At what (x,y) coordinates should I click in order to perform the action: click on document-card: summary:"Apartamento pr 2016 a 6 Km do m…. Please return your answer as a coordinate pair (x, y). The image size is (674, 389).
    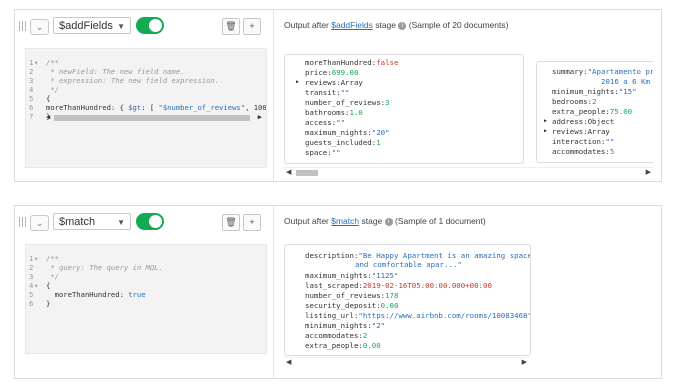
    Looking at the image, I should click on (594, 112).